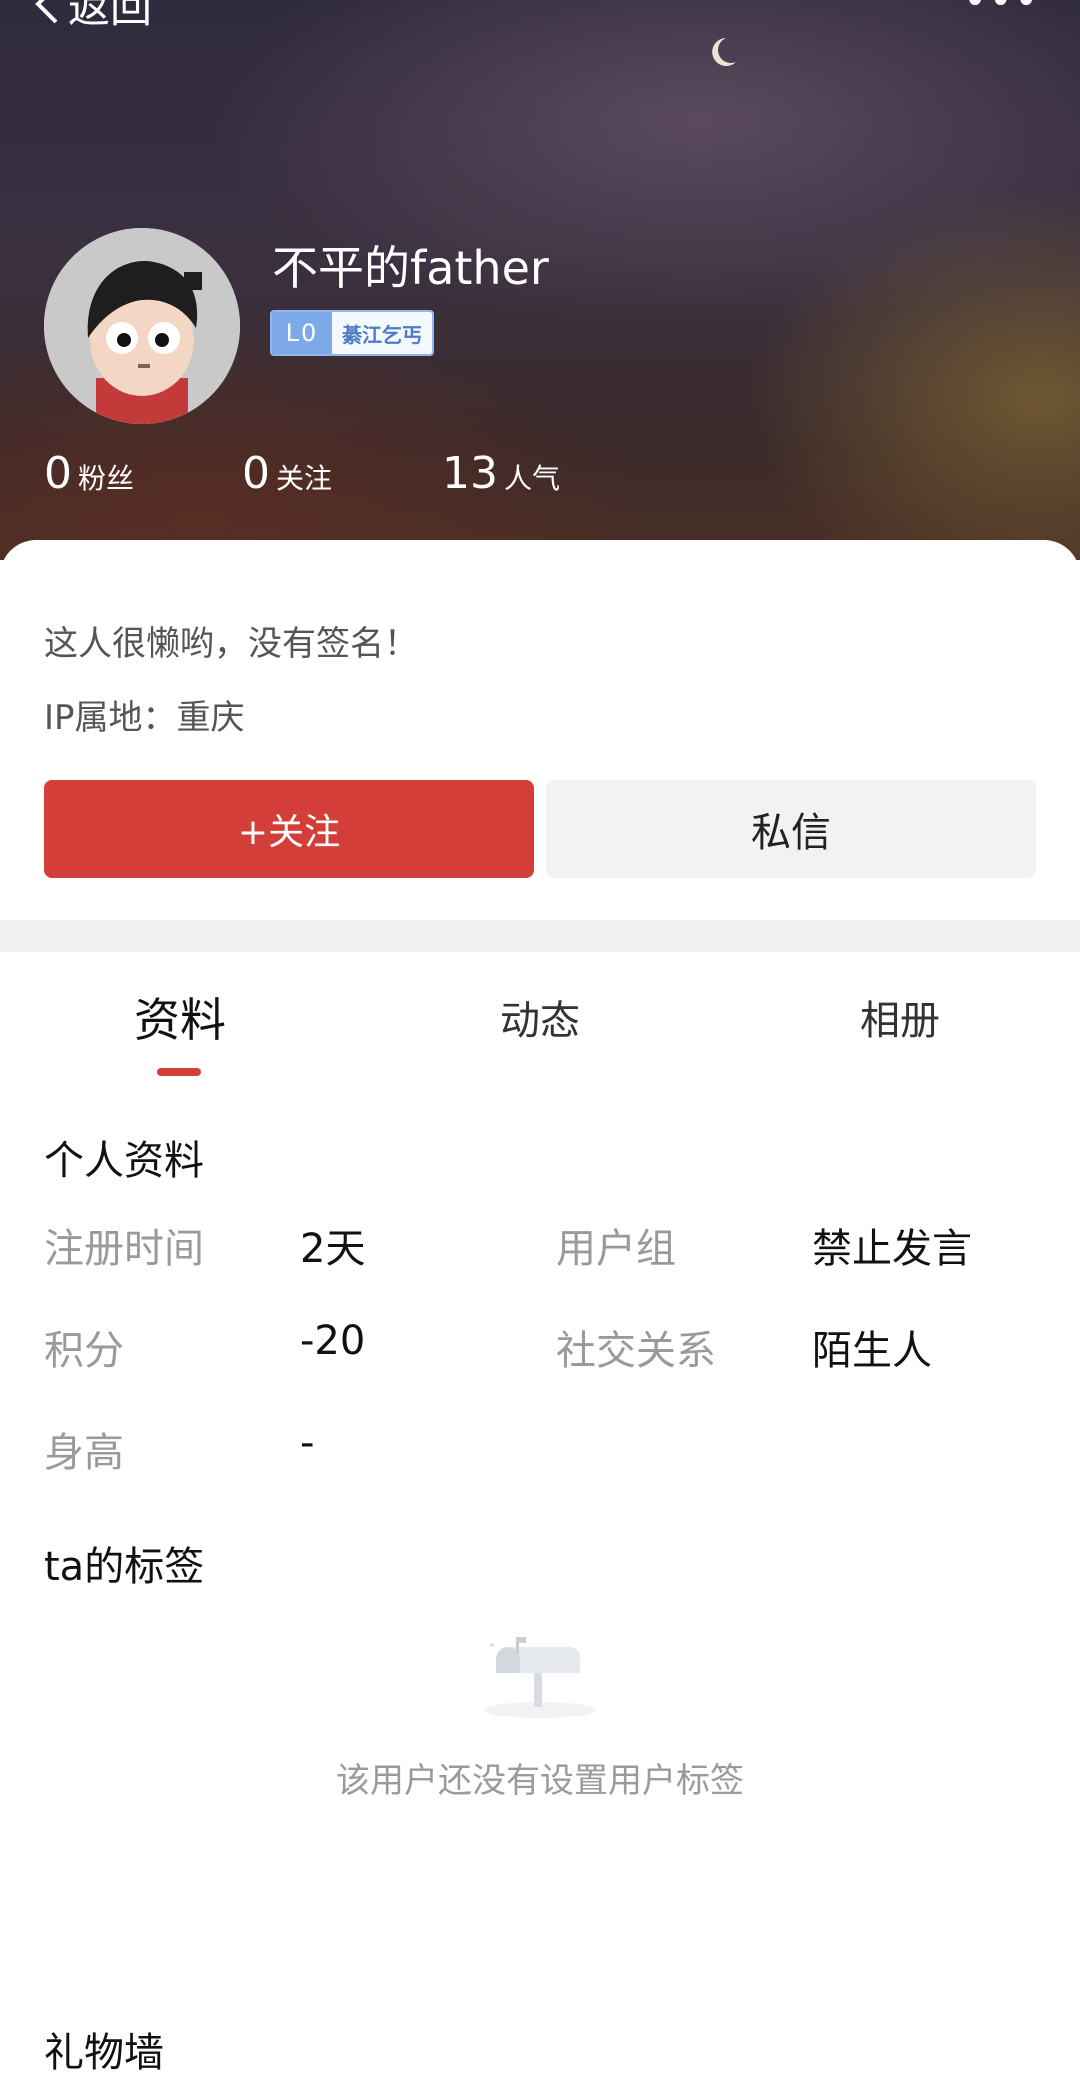 The image size is (1080, 2097). Describe the element at coordinates (501, 473) in the screenshot. I see `stat-popularity: 13 人气` at that location.